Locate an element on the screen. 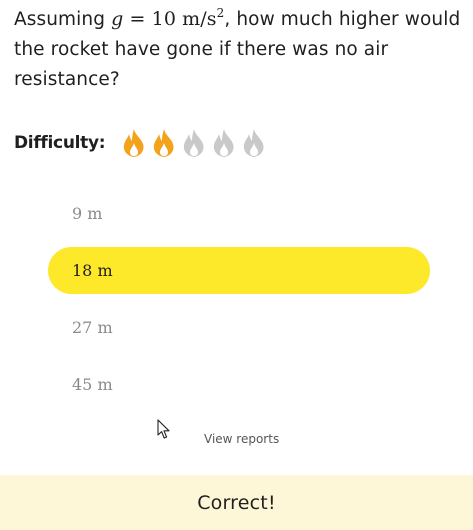 This screenshot has width=473, height=530. difficulty-label: Difficulty: is located at coordinates (60, 143).